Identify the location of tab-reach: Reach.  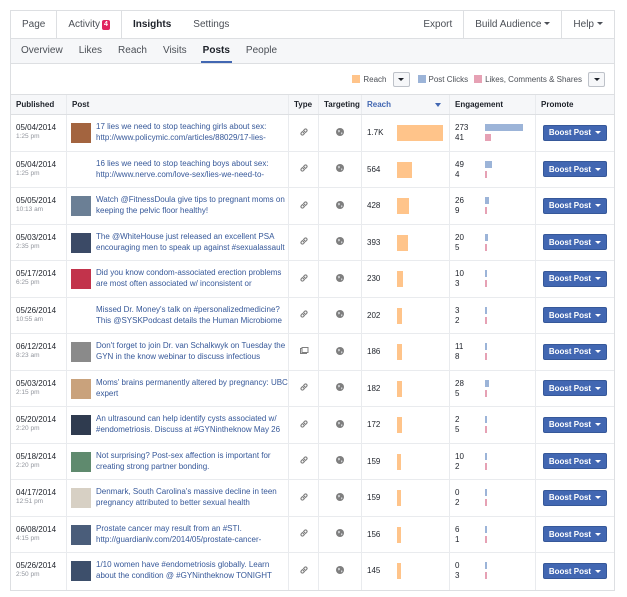
(132, 51).